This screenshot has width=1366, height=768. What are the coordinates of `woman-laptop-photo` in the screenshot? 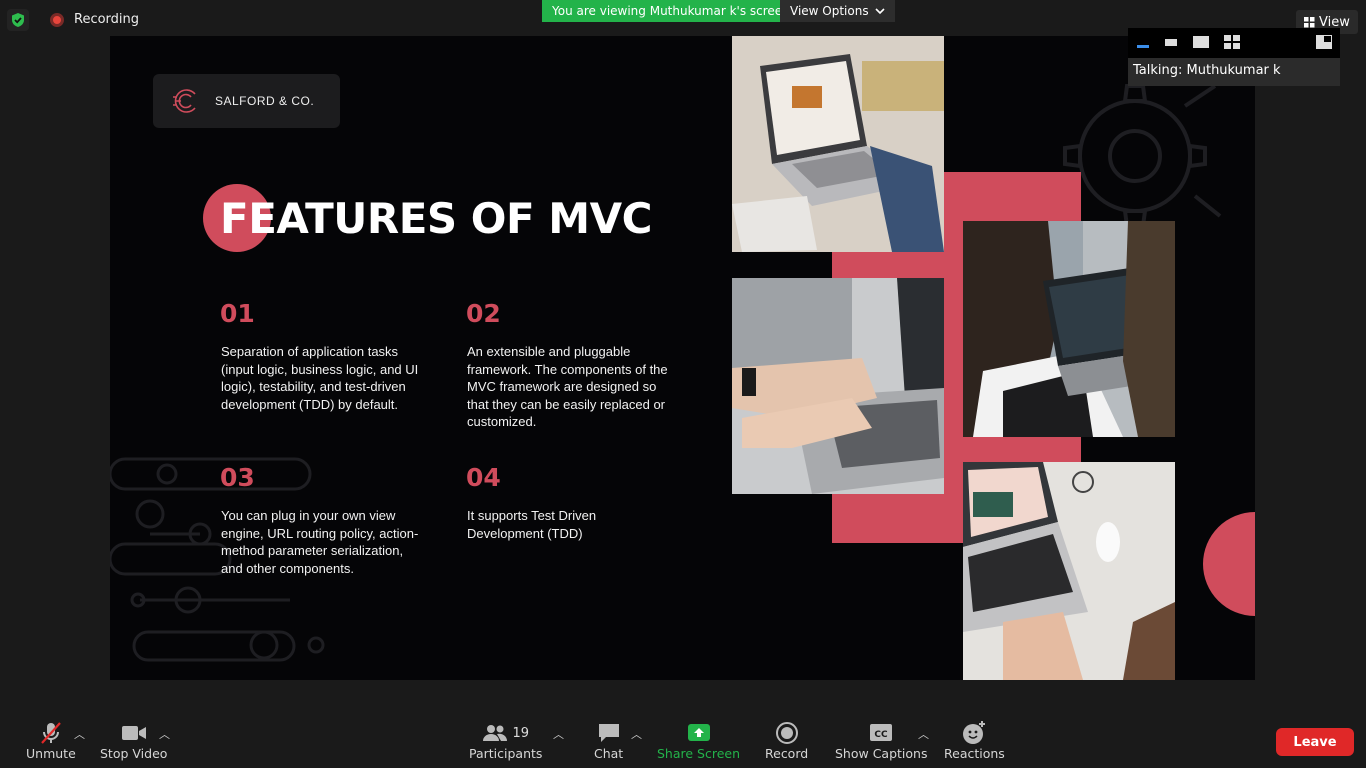 It's located at (1069, 329).